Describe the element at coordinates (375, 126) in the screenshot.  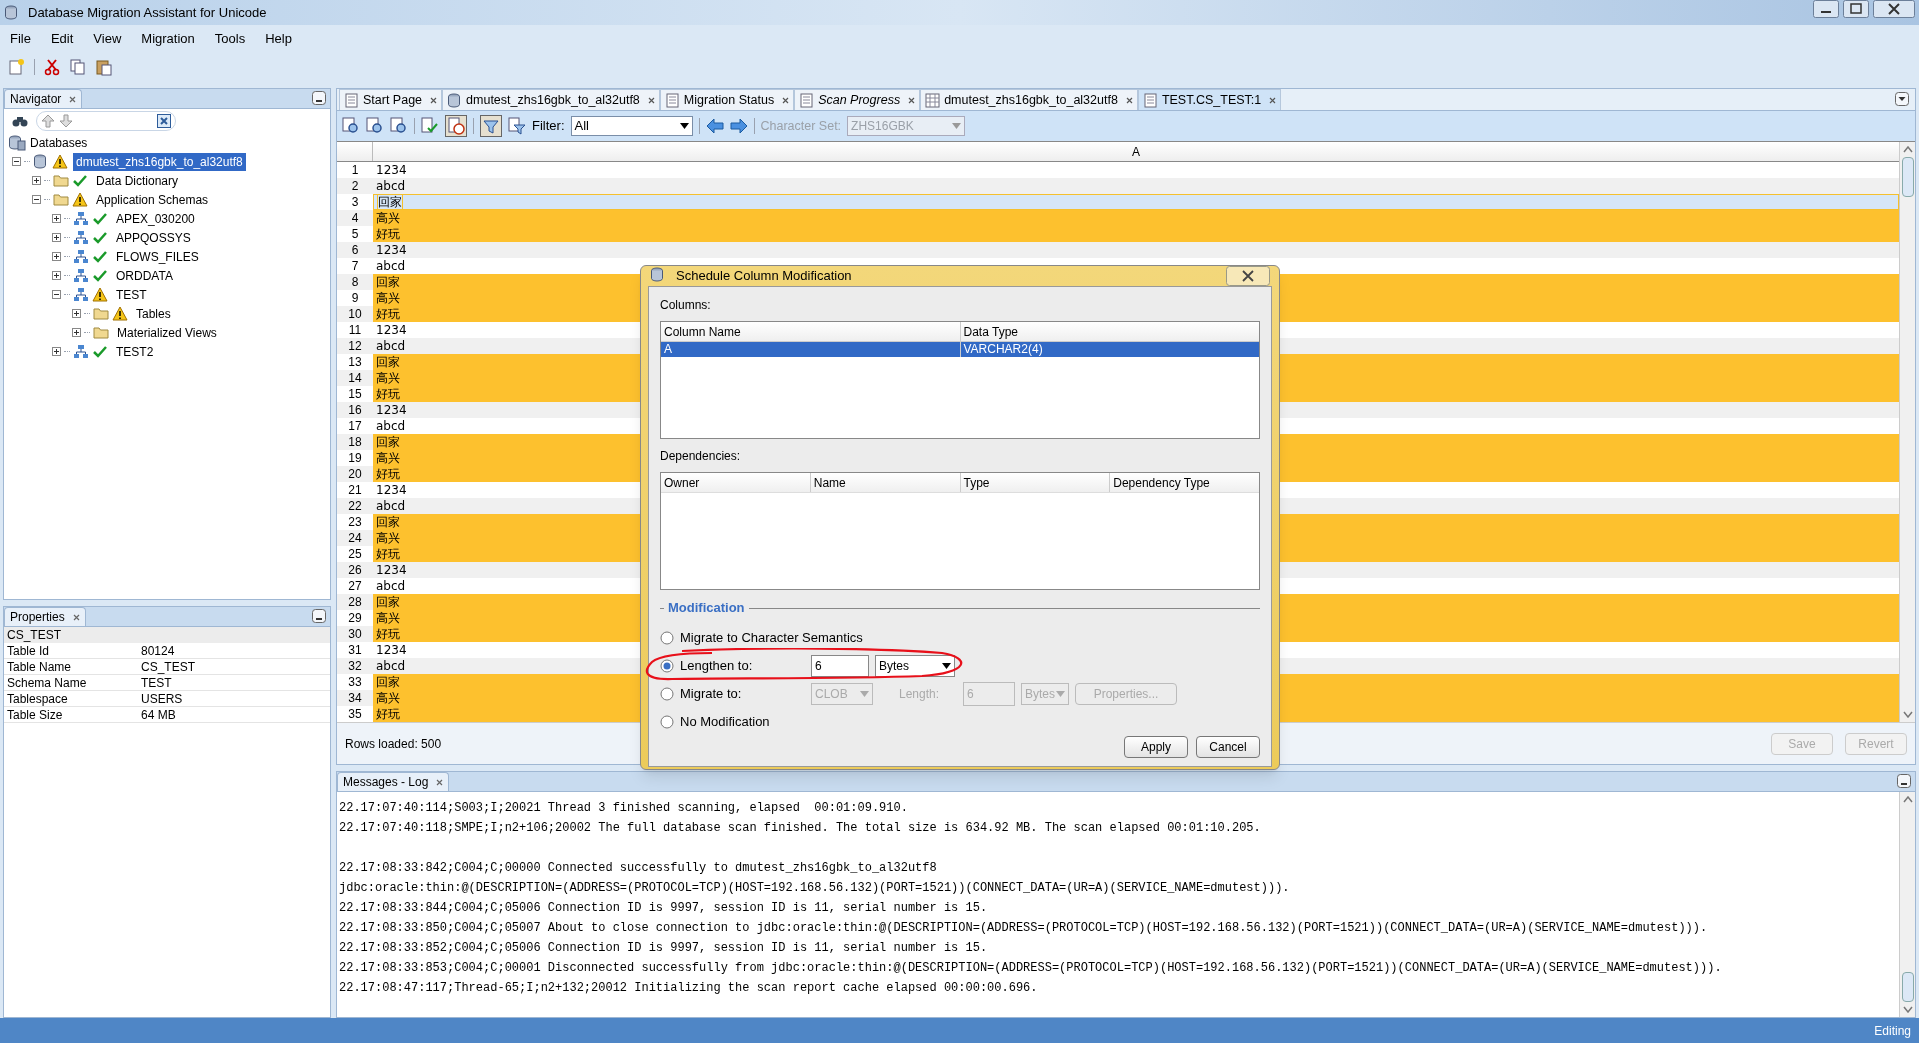
I see `zoom-icon` at that location.